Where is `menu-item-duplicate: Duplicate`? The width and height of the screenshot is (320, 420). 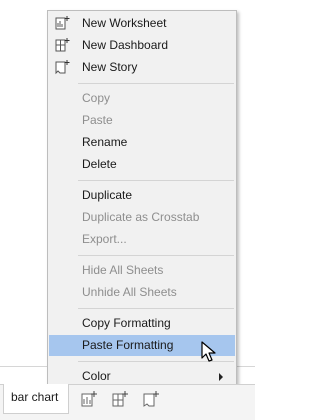
menu-item-duplicate: Duplicate is located at coordinates (142, 195).